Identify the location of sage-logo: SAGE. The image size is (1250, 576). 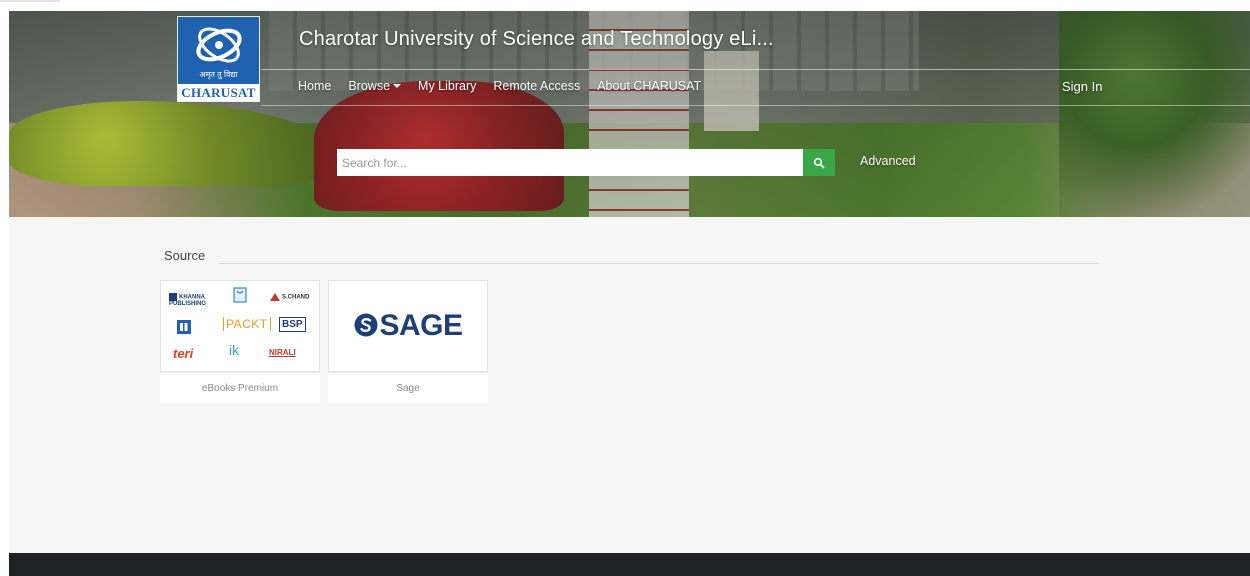
(408, 326).